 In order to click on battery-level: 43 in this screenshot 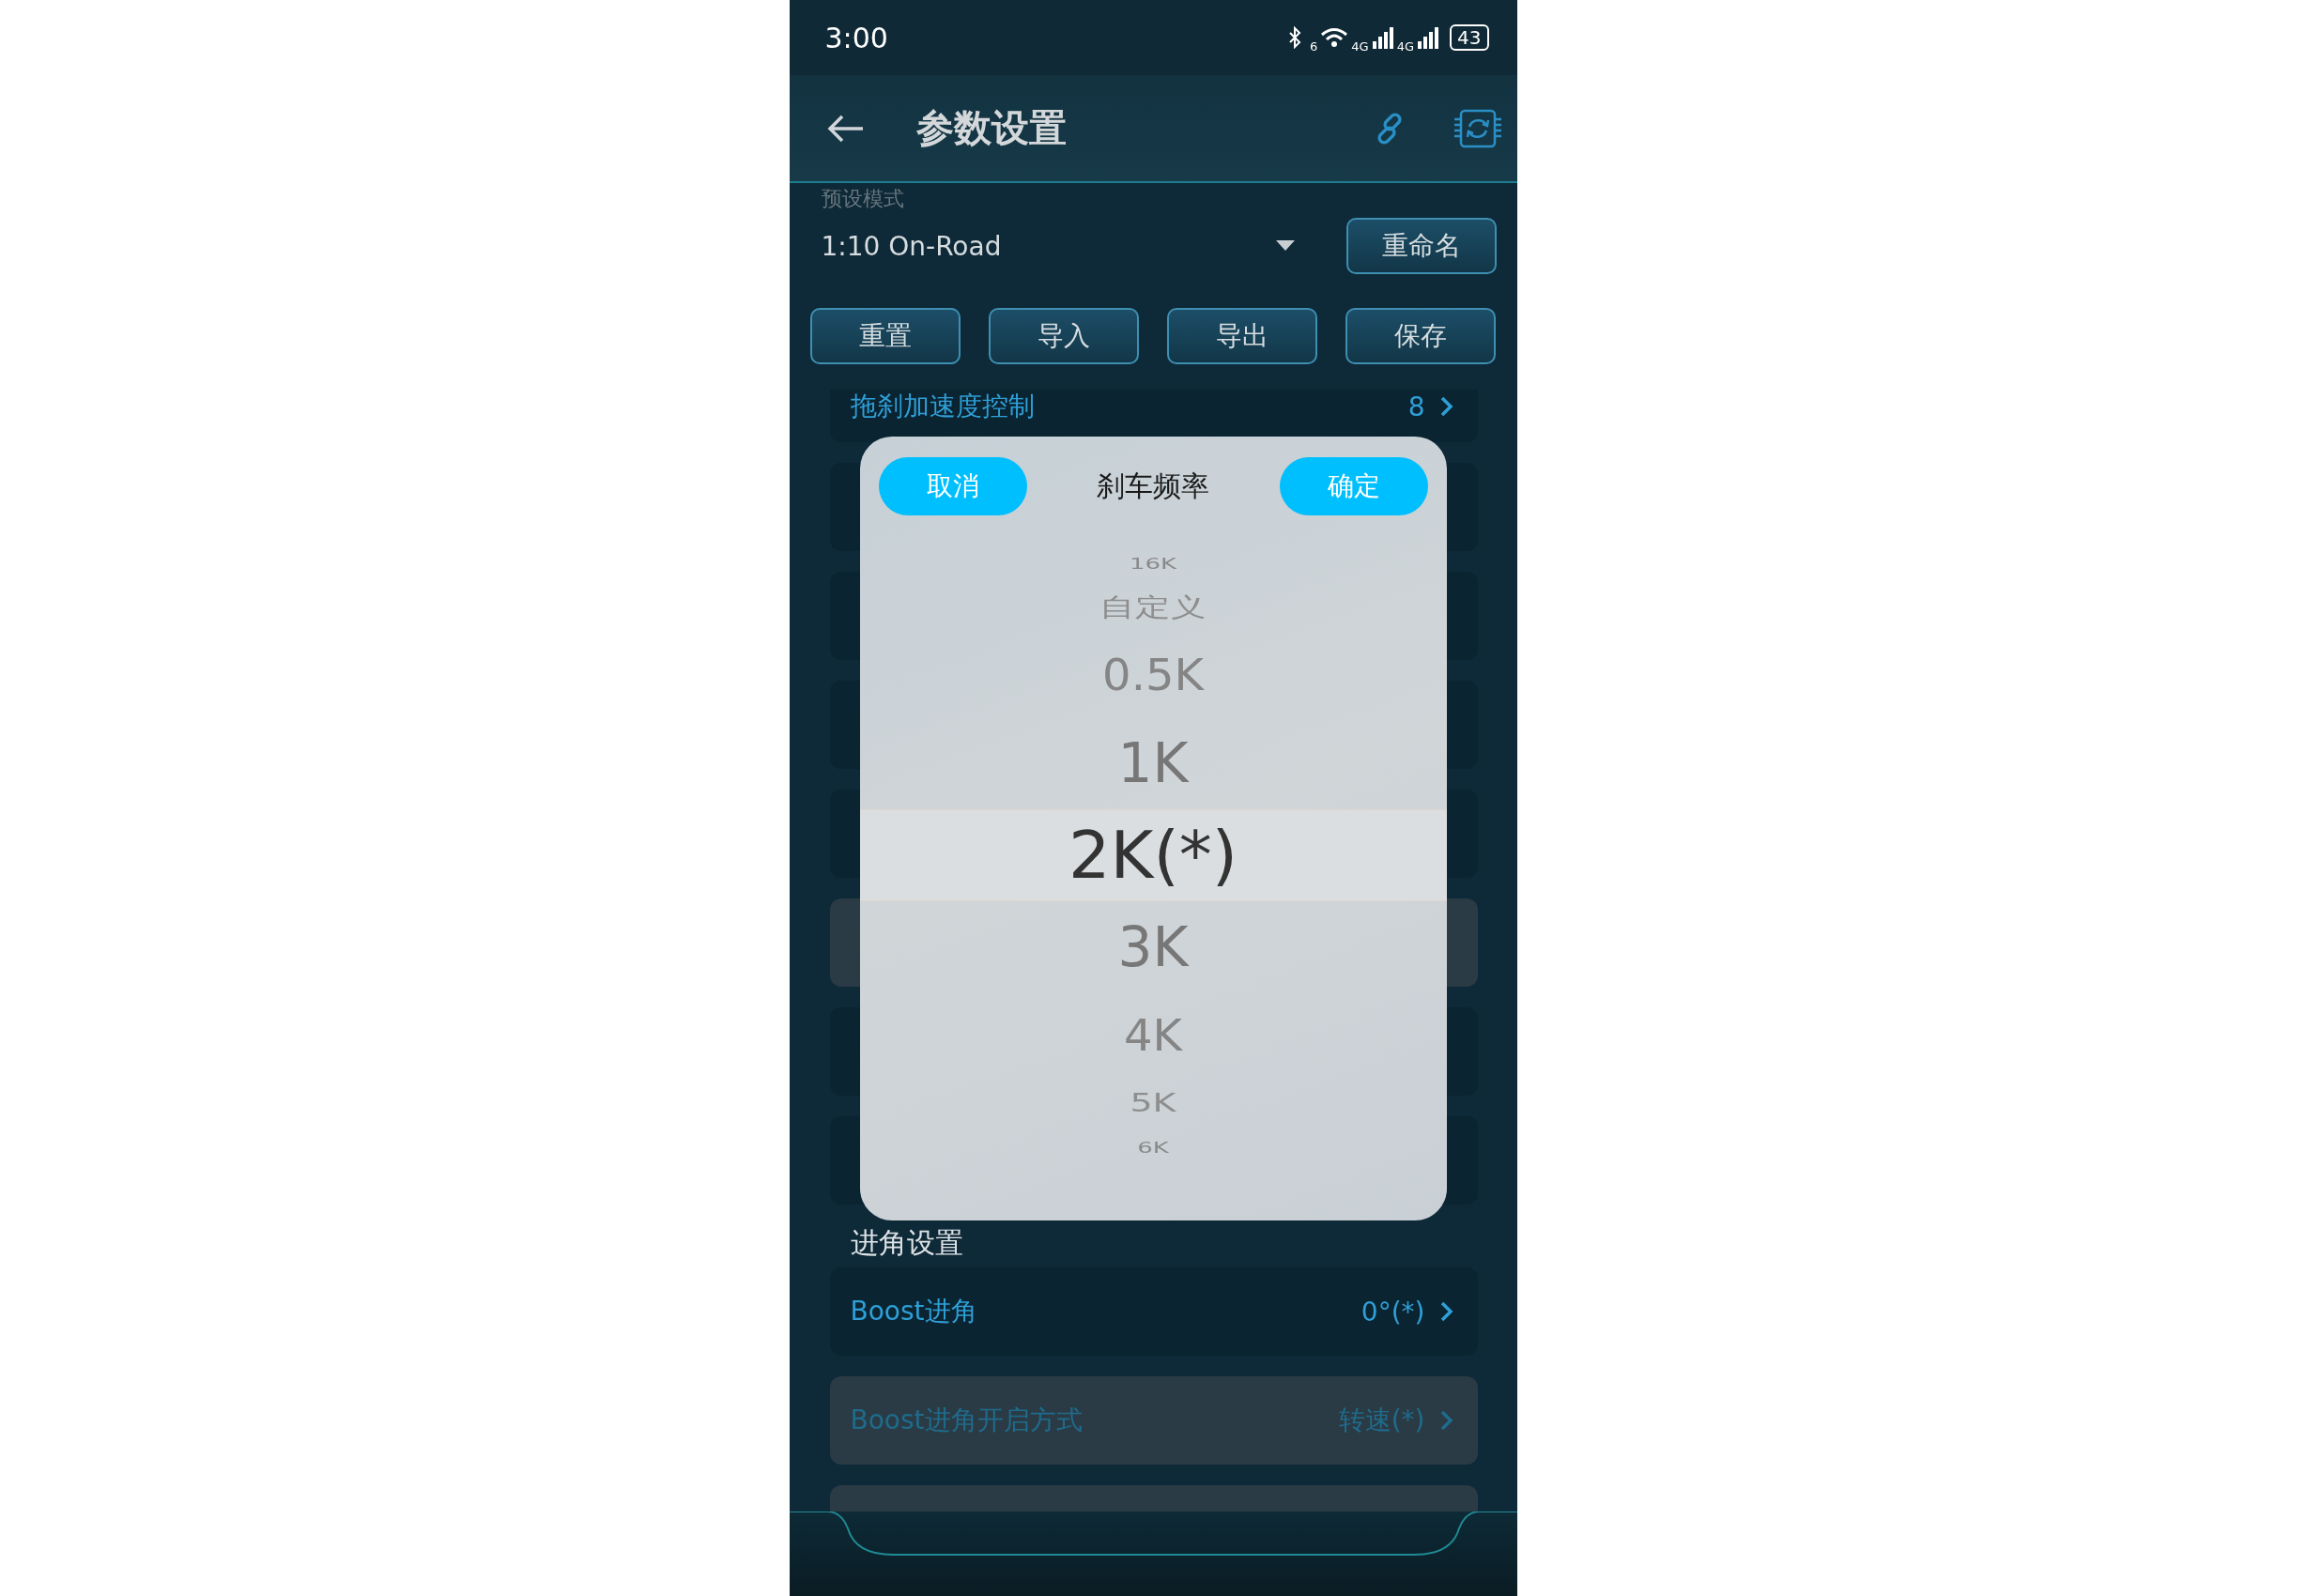, I will do `click(1469, 38)`.